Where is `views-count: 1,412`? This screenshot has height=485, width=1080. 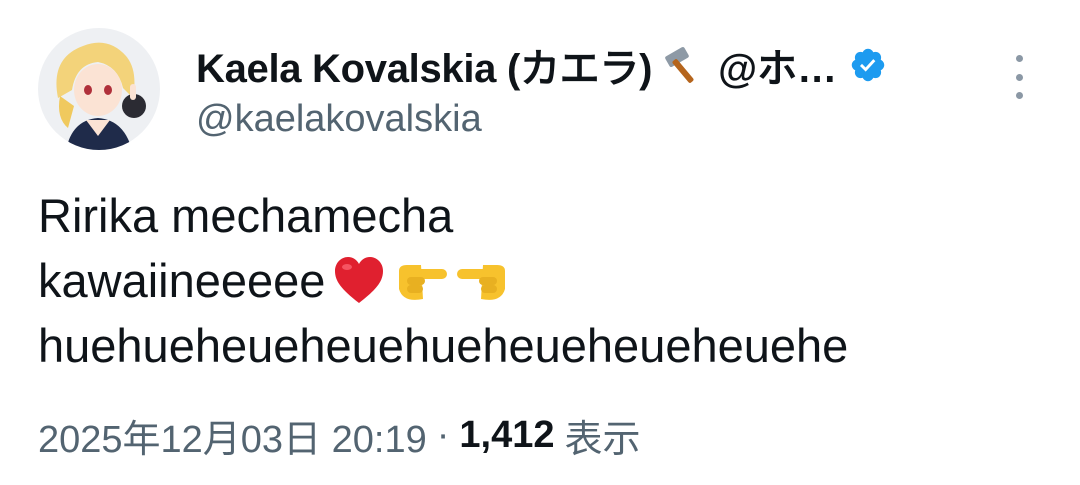
views-count: 1,412 is located at coordinates (506, 435).